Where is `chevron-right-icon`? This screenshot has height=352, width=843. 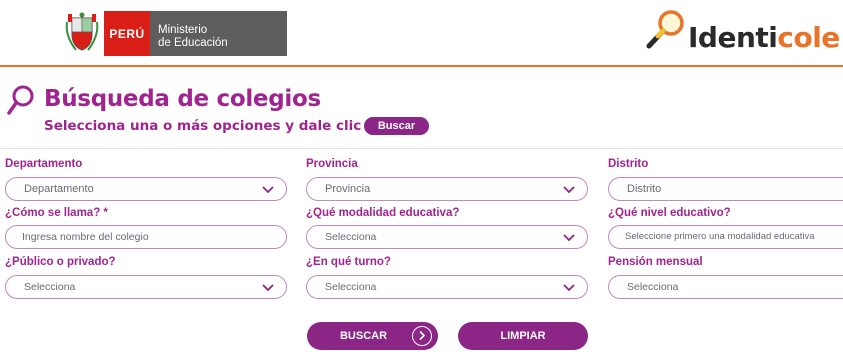 chevron-right-icon is located at coordinates (422, 336).